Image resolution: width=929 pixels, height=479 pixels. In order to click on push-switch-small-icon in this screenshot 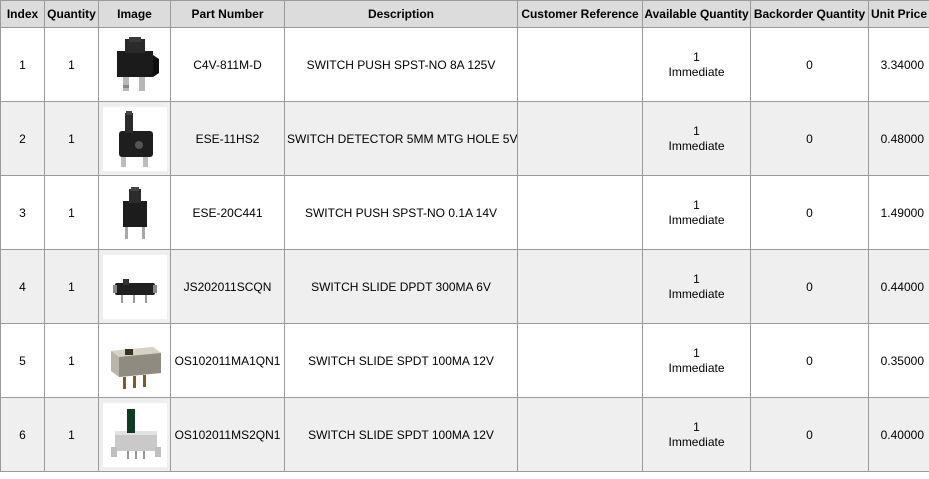, I will do `click(134, 212)`.